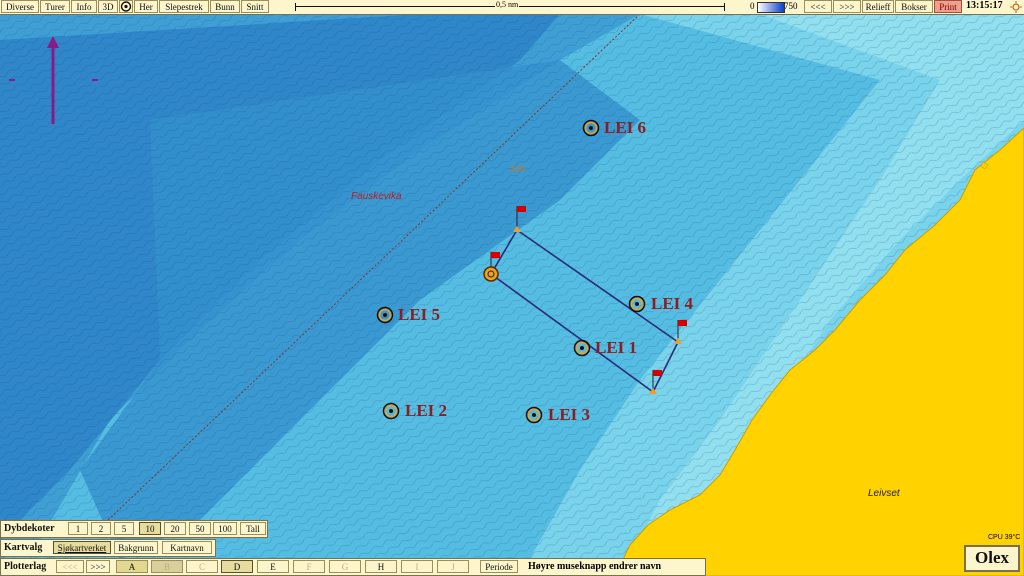 The width and height of the screenshot is (1024, 576). Describe the element at coordinates (914, 6) in the screenshot. I see `bokser-button: Bokser` at that location.